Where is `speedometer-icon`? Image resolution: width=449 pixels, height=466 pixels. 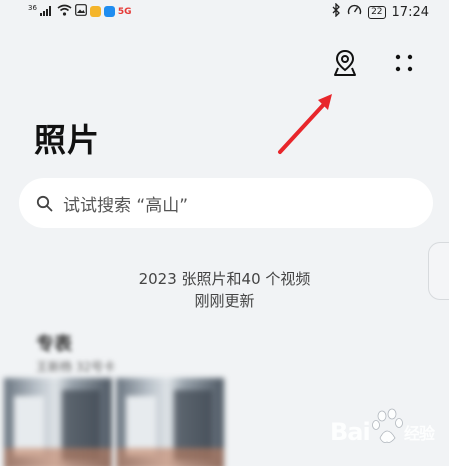
speedometer-icon is located at coordinates (354, 12).